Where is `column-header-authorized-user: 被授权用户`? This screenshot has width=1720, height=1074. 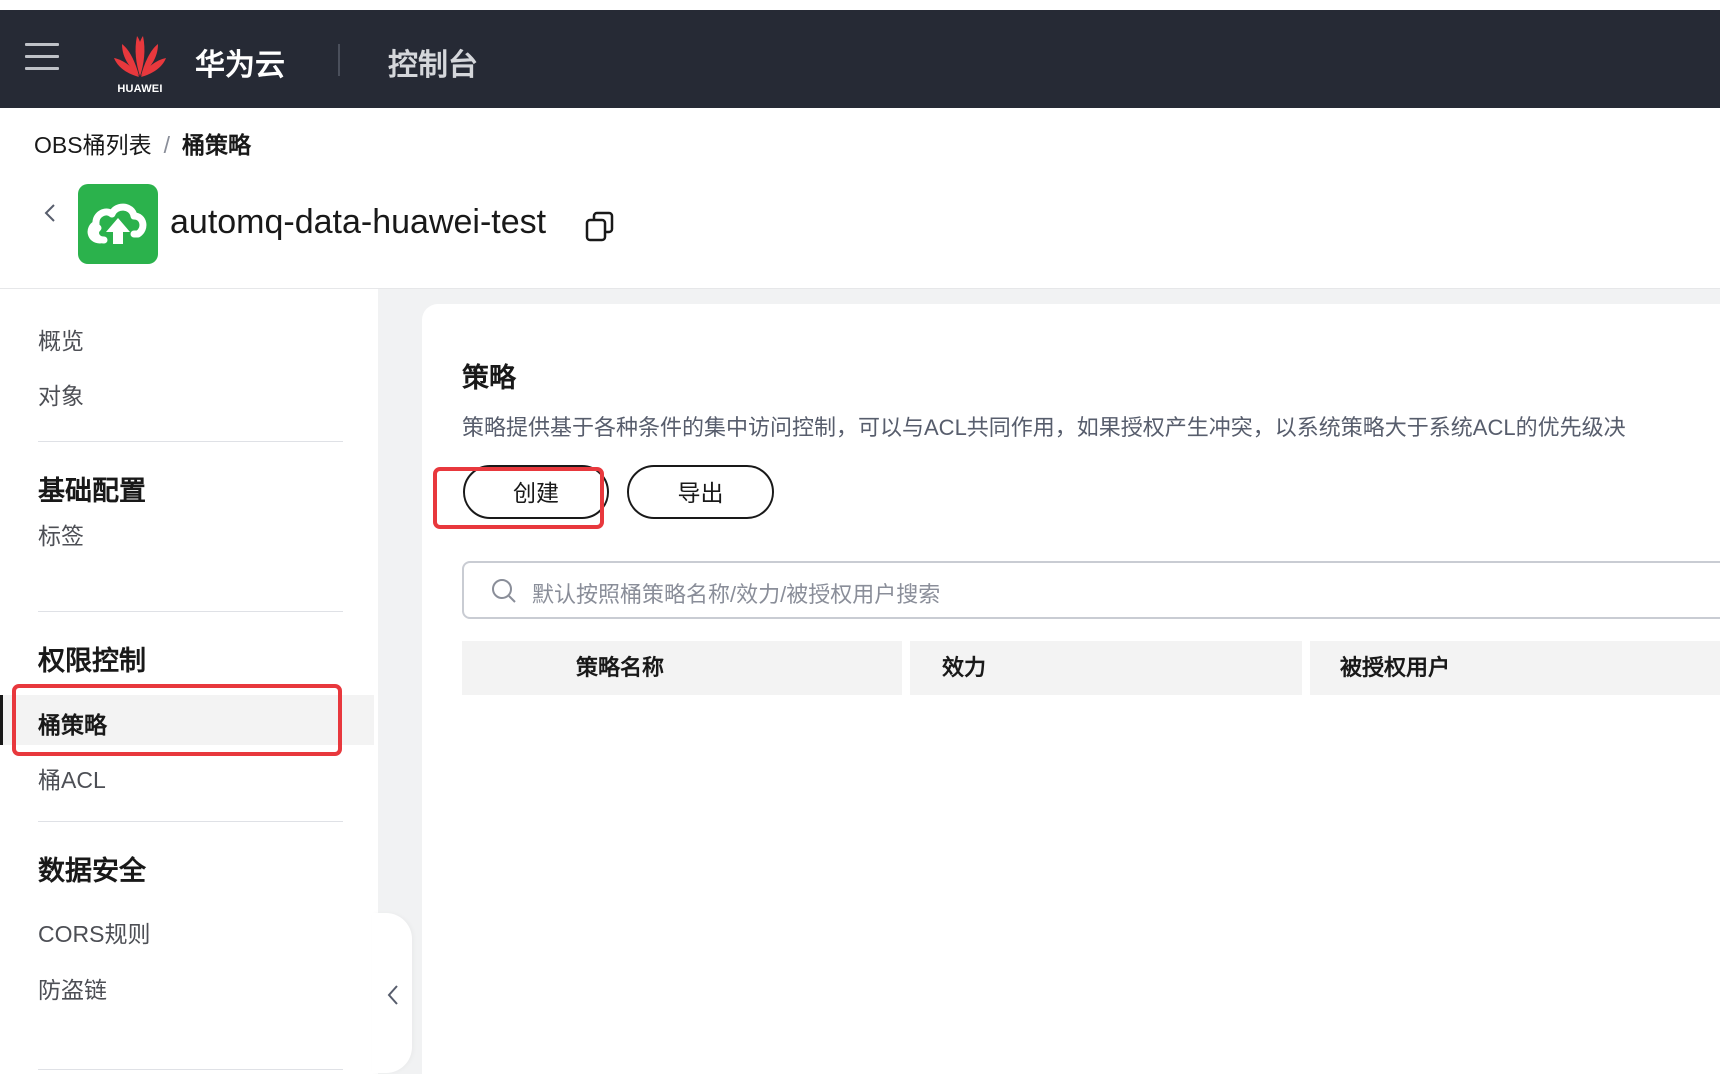
column-header-authorized-user: 被授权用户 is located at coordinates (1515, 668).